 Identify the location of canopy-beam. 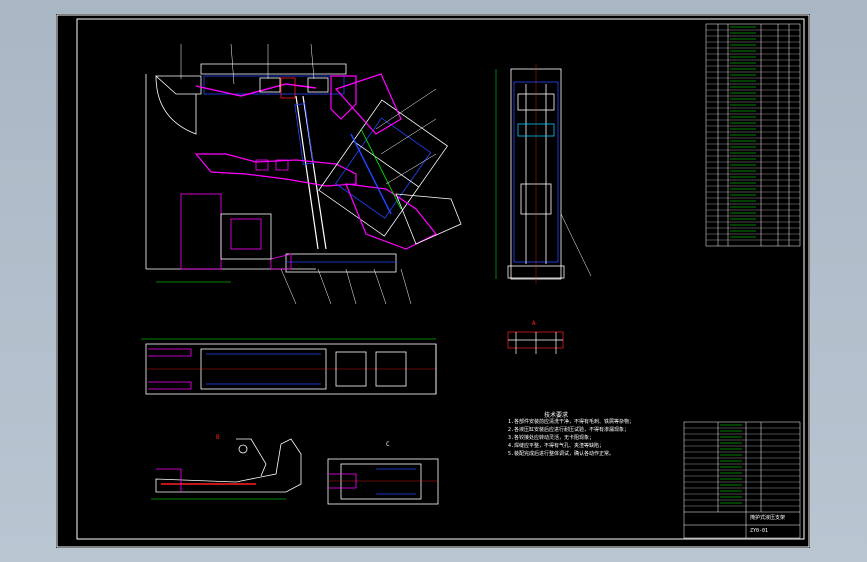
(273, 69).